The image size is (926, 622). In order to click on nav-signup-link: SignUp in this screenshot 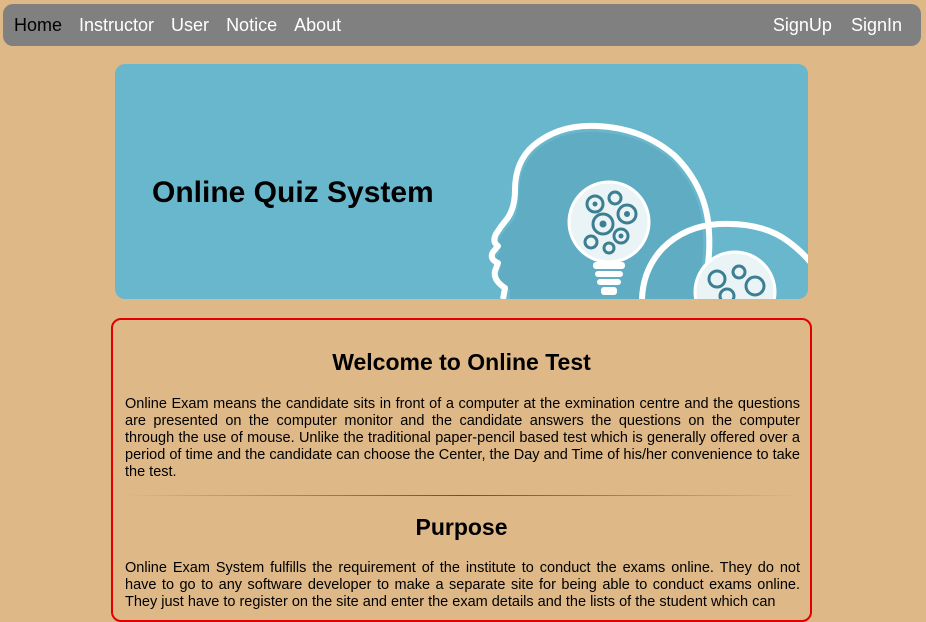, I will do `click(802, 25)`.